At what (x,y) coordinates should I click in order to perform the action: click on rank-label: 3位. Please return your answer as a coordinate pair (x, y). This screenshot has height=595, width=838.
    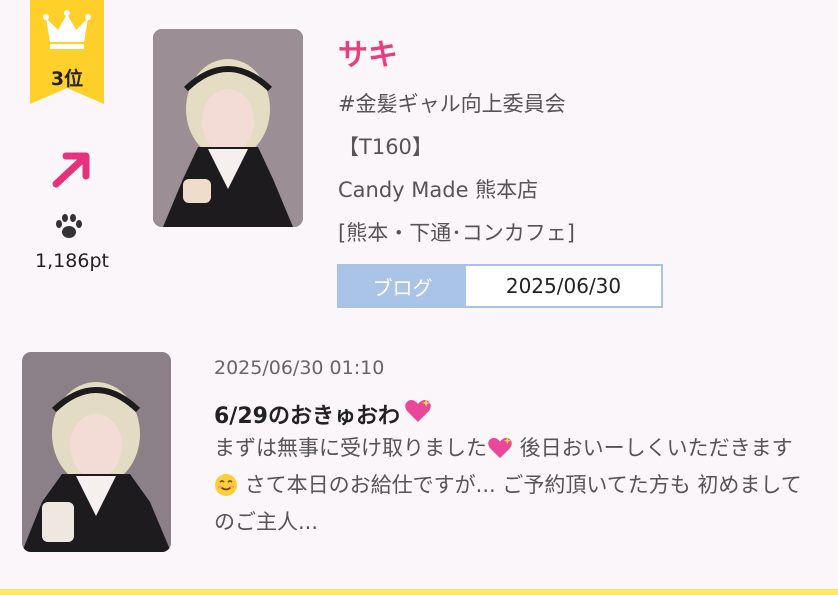
    Looking at the image, I should click on (67, 79).